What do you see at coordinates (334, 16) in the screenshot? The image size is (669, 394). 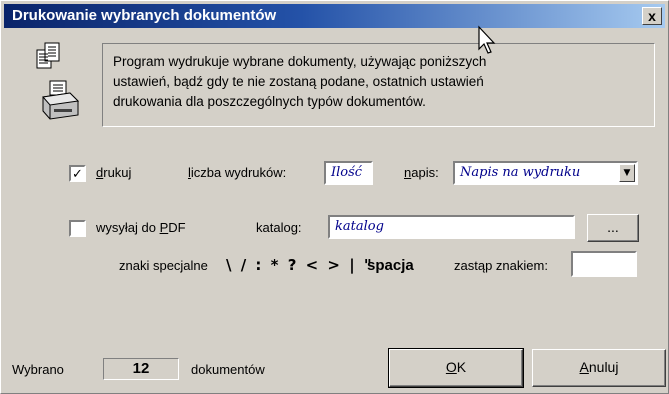 I see `title-bar: Drukowanie wybranych dokumentów x` at bounding box center [334, 16].